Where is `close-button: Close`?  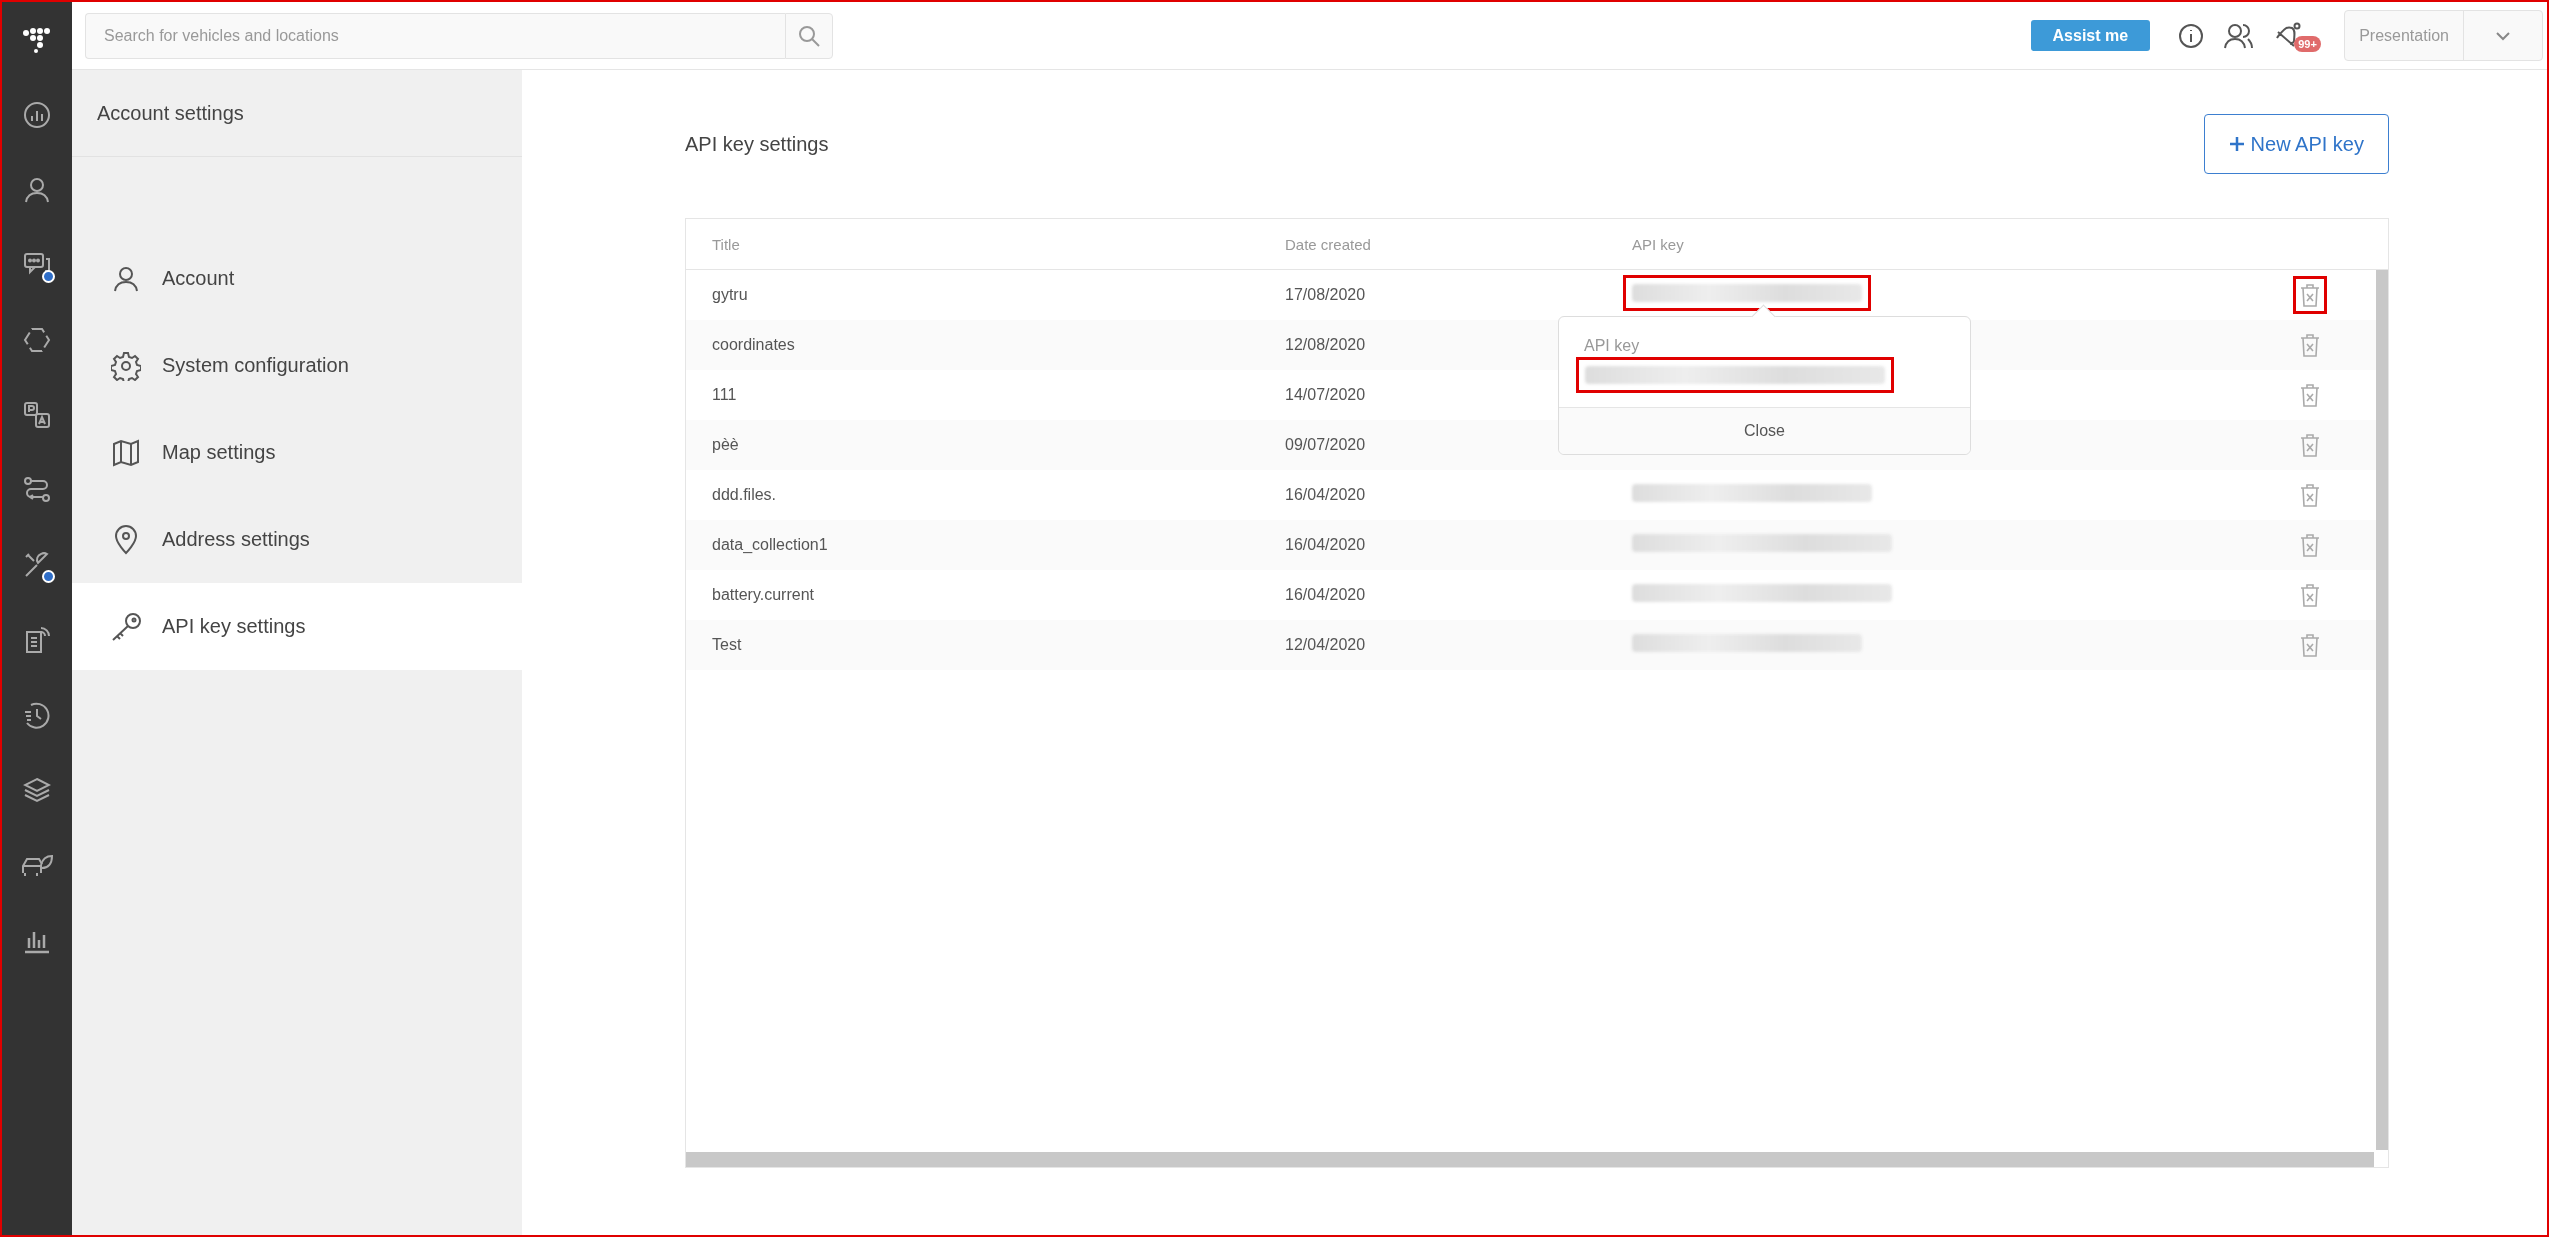
close-button: Close is located at coordinates (1764, 431).